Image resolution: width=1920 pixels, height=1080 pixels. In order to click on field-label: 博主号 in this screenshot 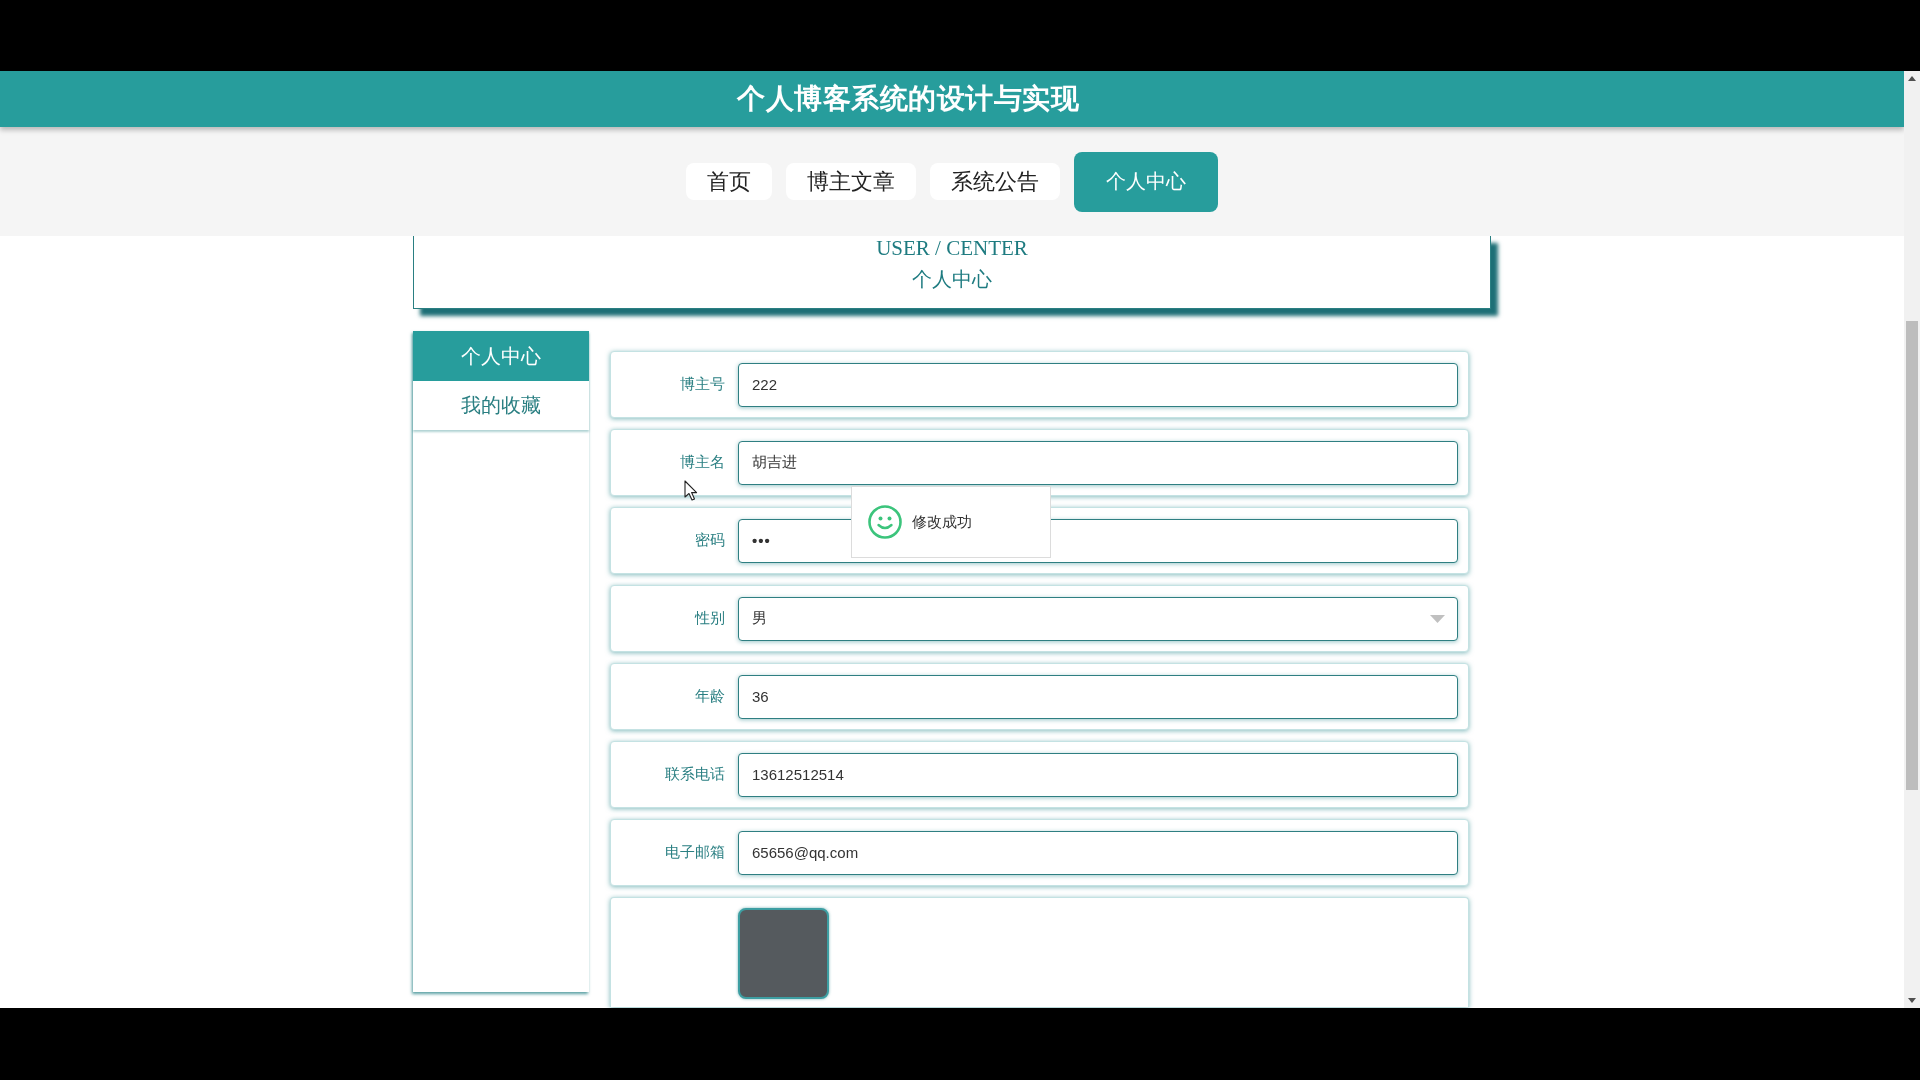, I will do `click(702, 384)`.